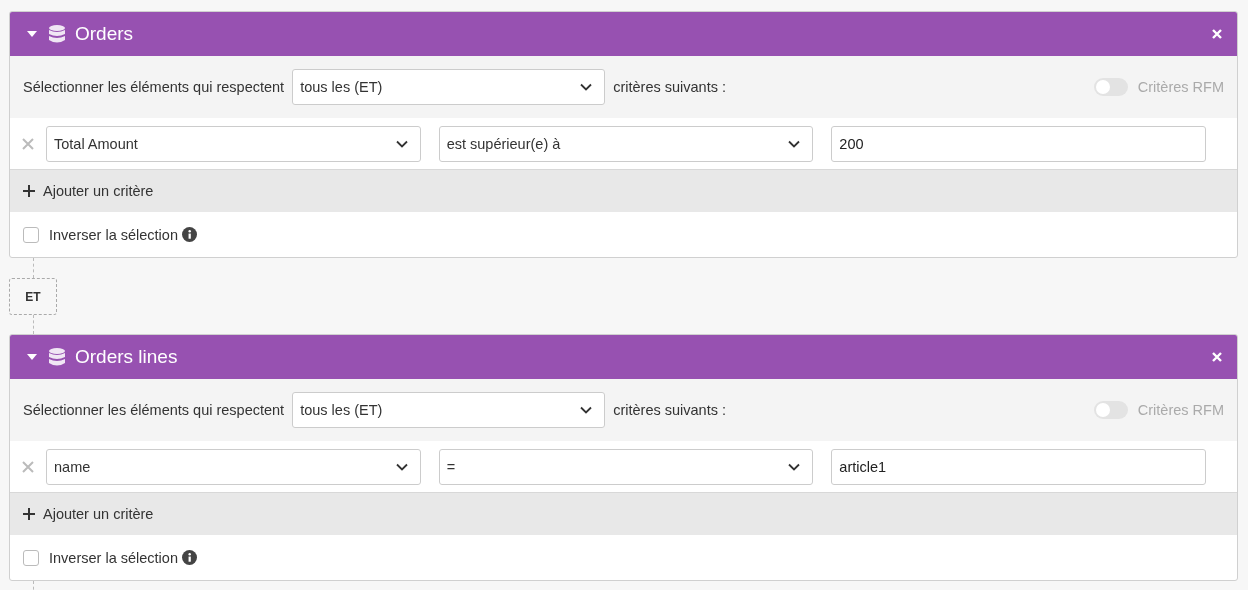  What do you see at coordinates (233, 143) in the screenshot?
I see `field-dropdown: Total Amount` at bounding box center [233, 143].